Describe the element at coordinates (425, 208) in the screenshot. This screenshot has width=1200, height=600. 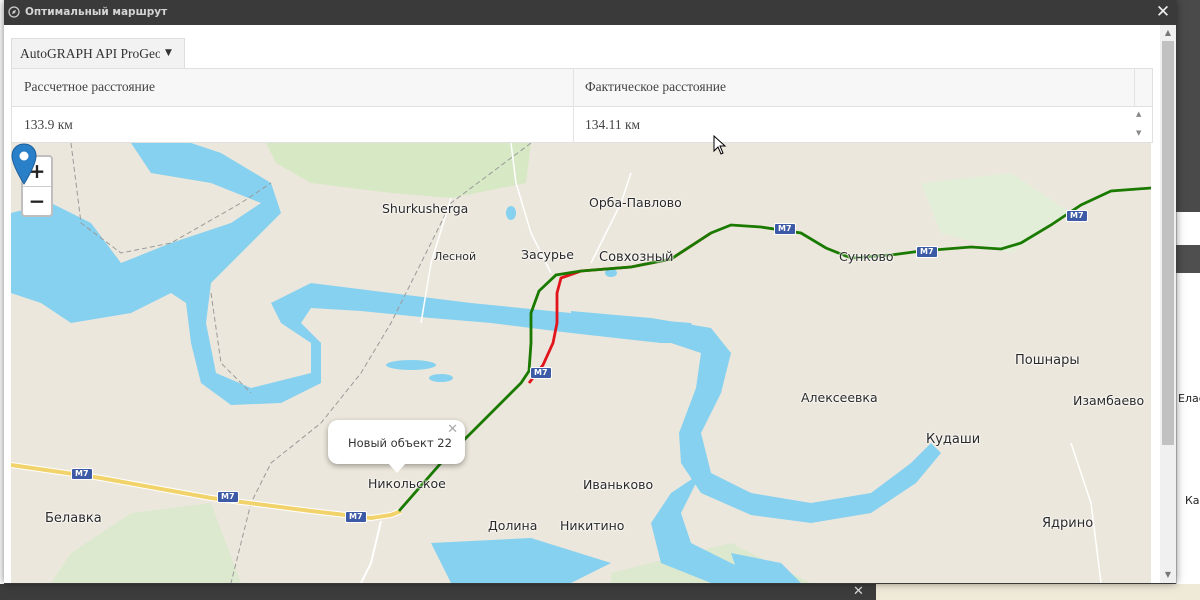
I see `place-label: Shurkusherga` at that location.